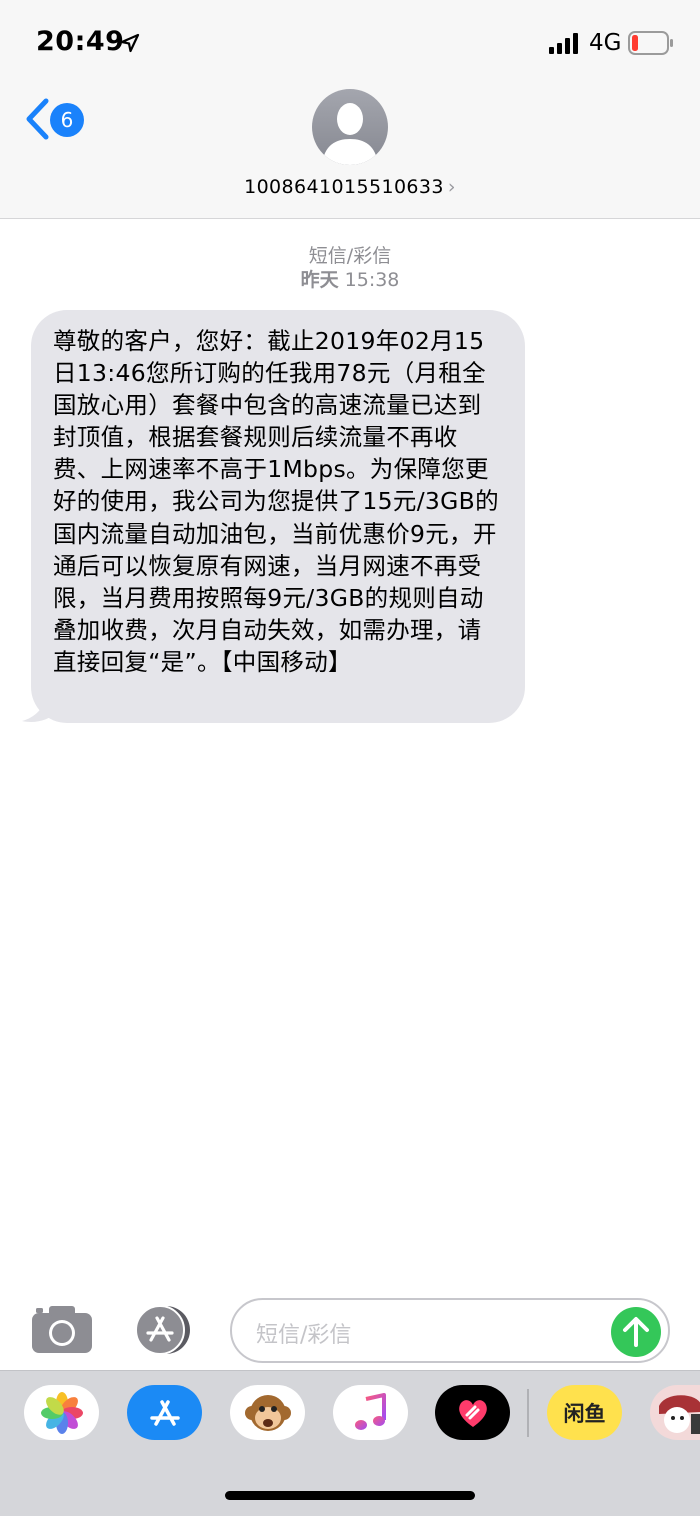 The height and width of the screenshot is (1516, 700). I want to click on battery-icon, so click(650, 43).